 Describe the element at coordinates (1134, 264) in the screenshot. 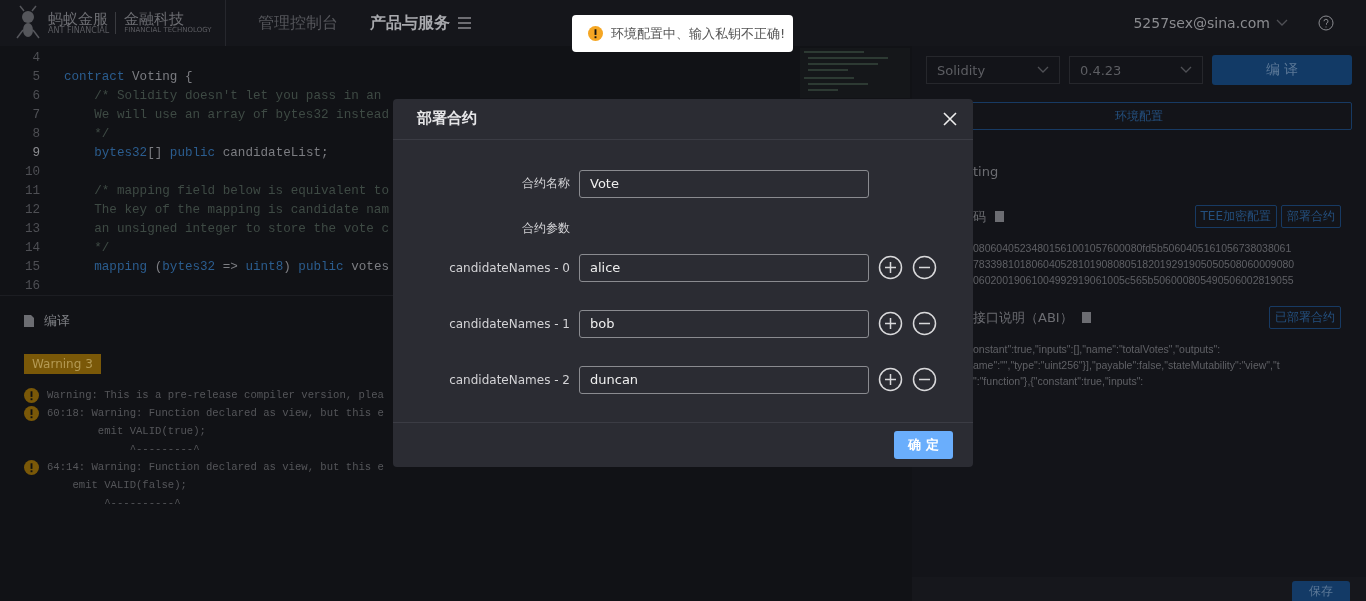

I see `bytecode-line: 7833981018060405281019080805182019291905050508060009080` at that location.